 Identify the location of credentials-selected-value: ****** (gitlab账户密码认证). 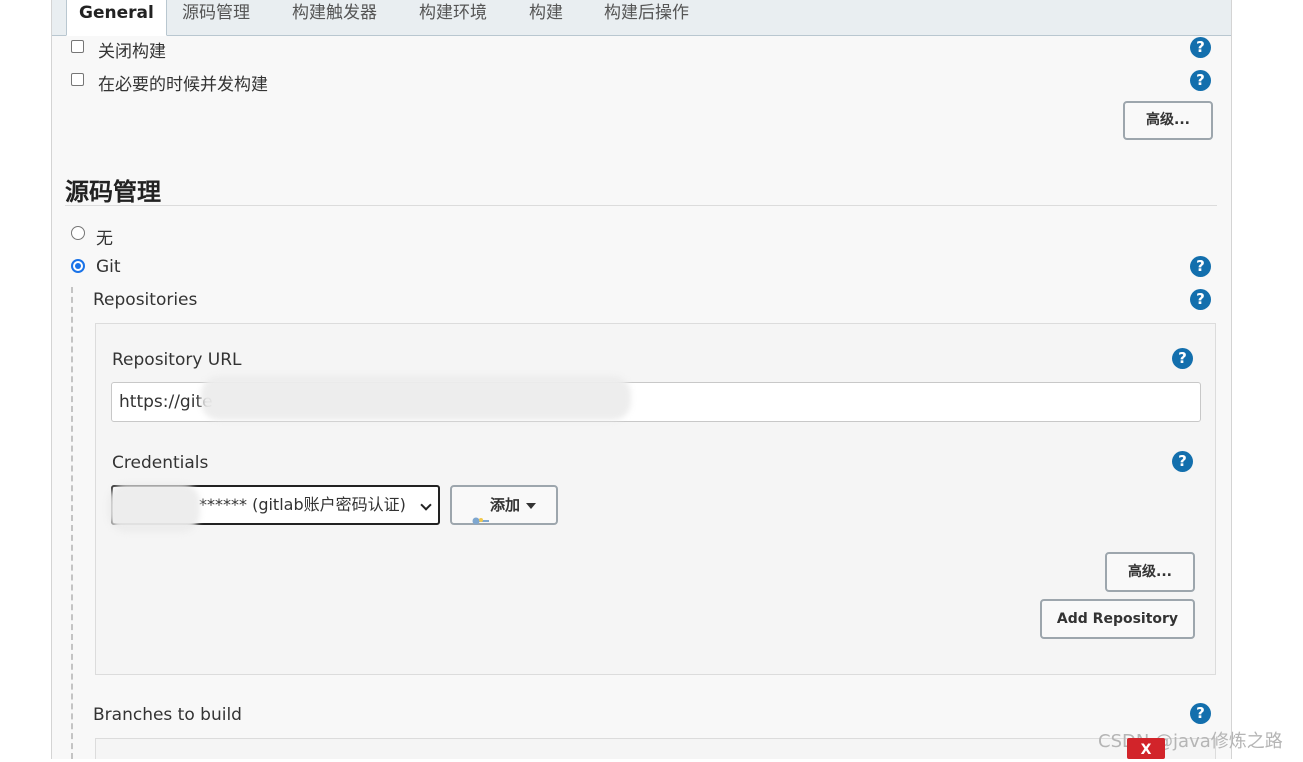
(302, 504).